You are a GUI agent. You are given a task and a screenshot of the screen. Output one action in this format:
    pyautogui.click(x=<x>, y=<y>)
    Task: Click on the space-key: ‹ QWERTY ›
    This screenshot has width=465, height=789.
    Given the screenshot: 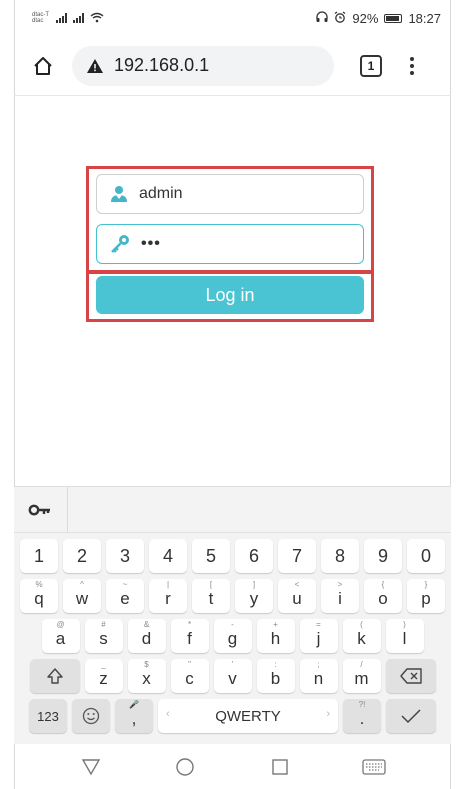 What is the action you would take?
    pyautogui.click(x=248, y=716)
    